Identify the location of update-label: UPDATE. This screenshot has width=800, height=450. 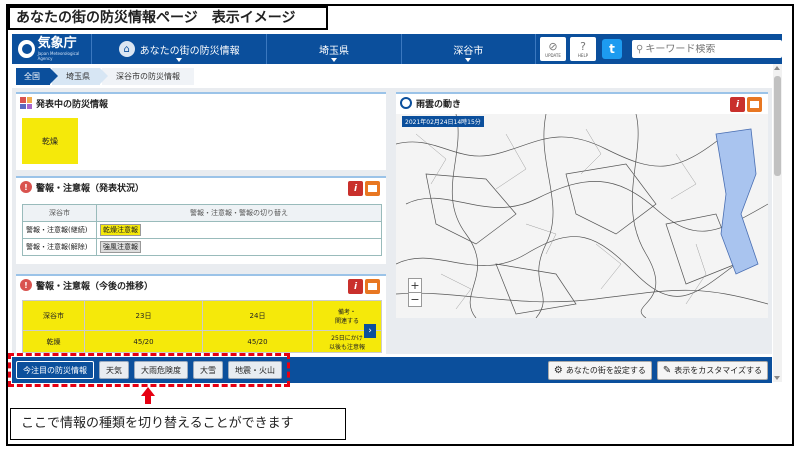
(553, 55).